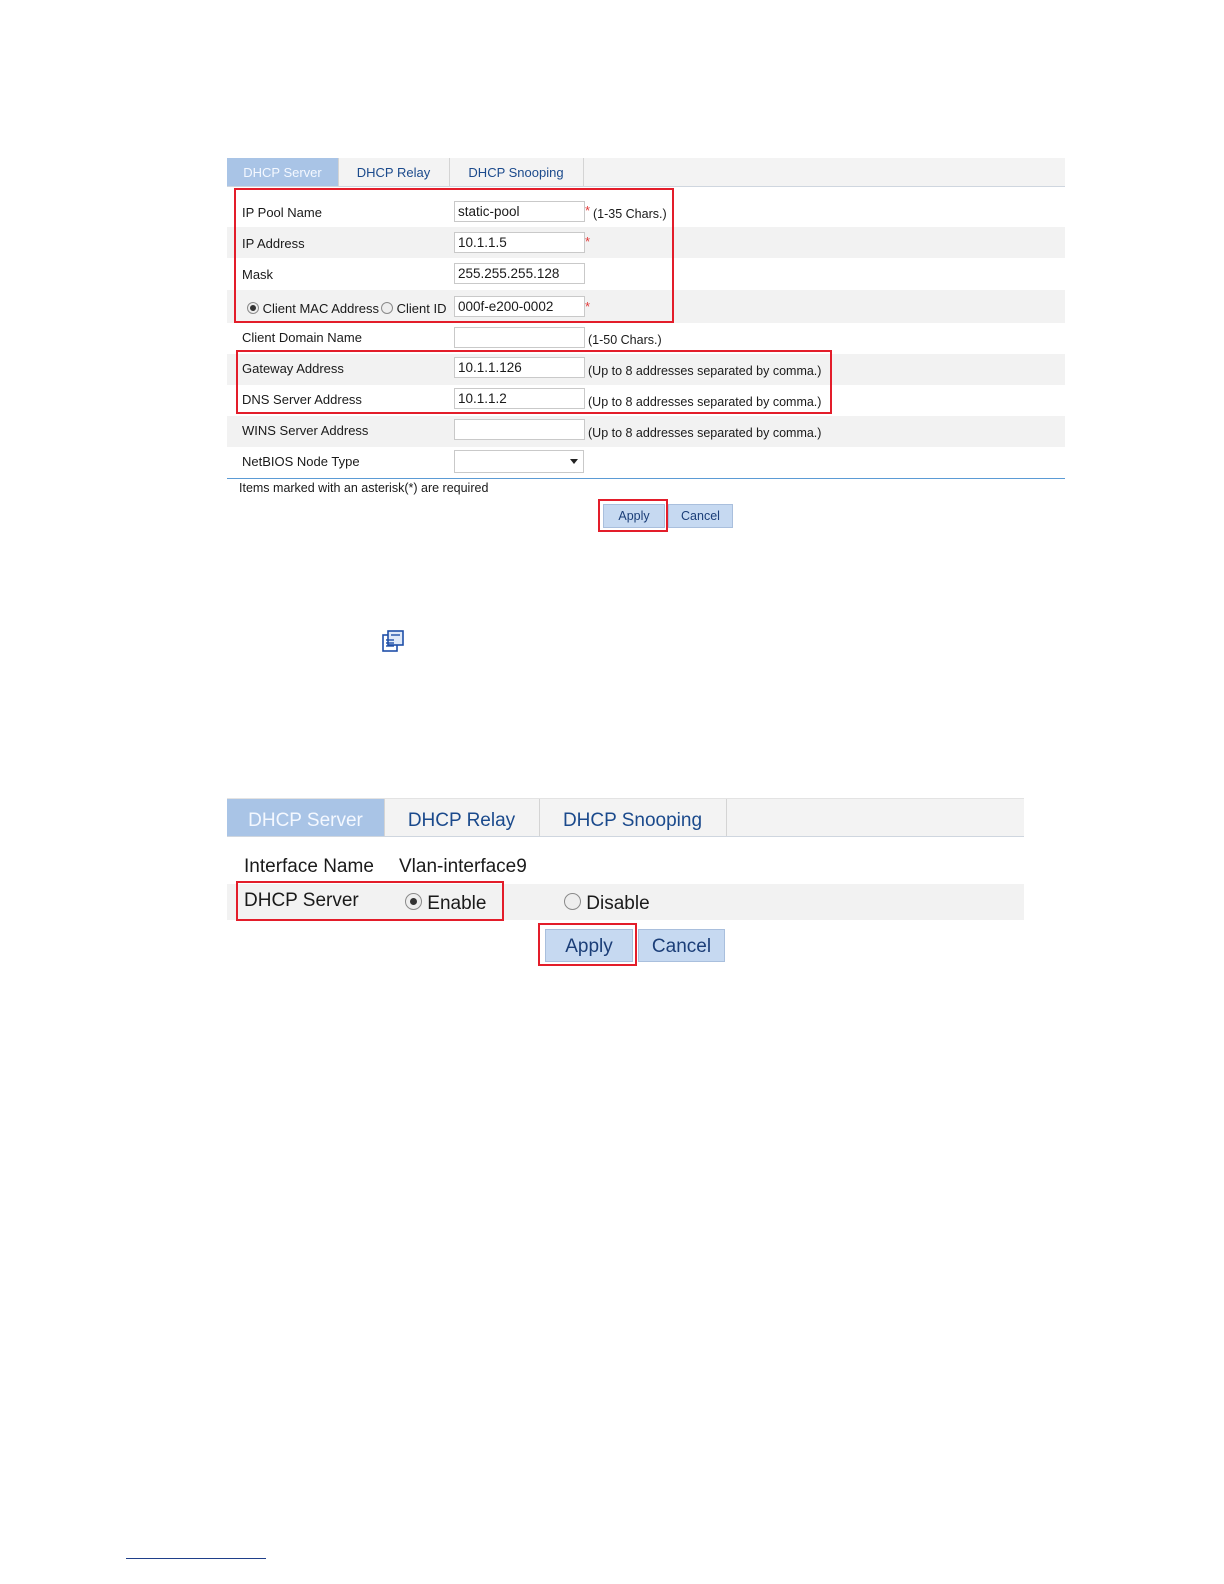  What do you see at coordinates (646, 478) in the screenshot?
I see `divider` at bounding box center [646, 478].